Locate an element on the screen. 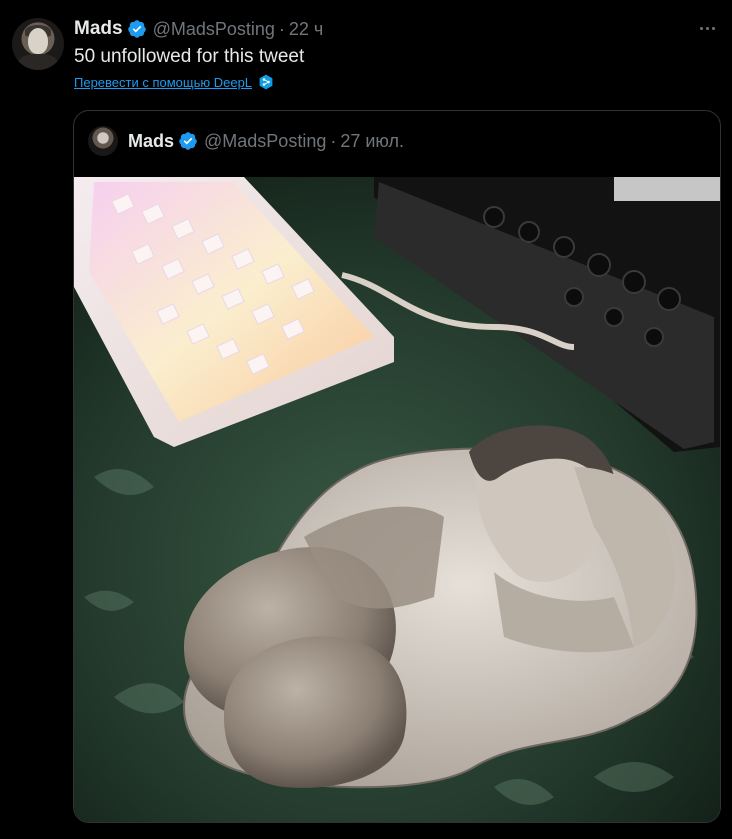 The height and width of the screenshot is (839, 732). author-avatar is located at coordinates (38, 44).